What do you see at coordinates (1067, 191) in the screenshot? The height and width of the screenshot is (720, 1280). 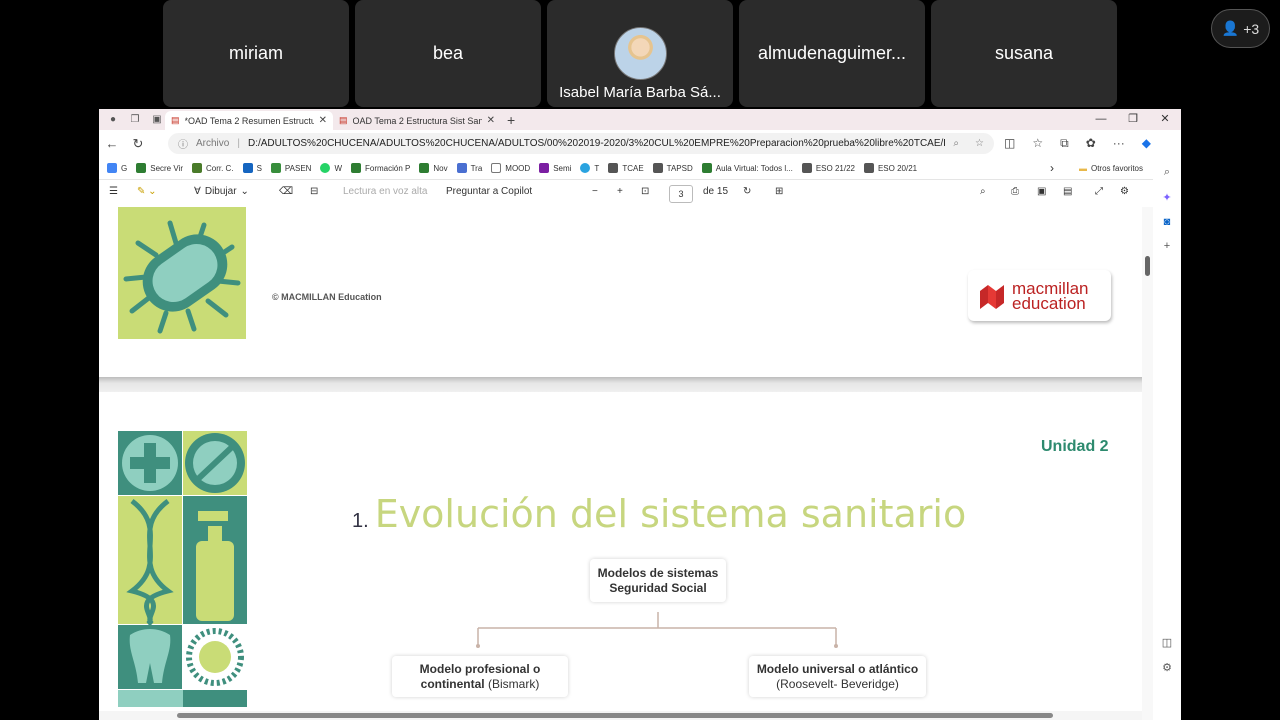 I see `save-as-icon: ▤` at bounding box center [1067, 191].